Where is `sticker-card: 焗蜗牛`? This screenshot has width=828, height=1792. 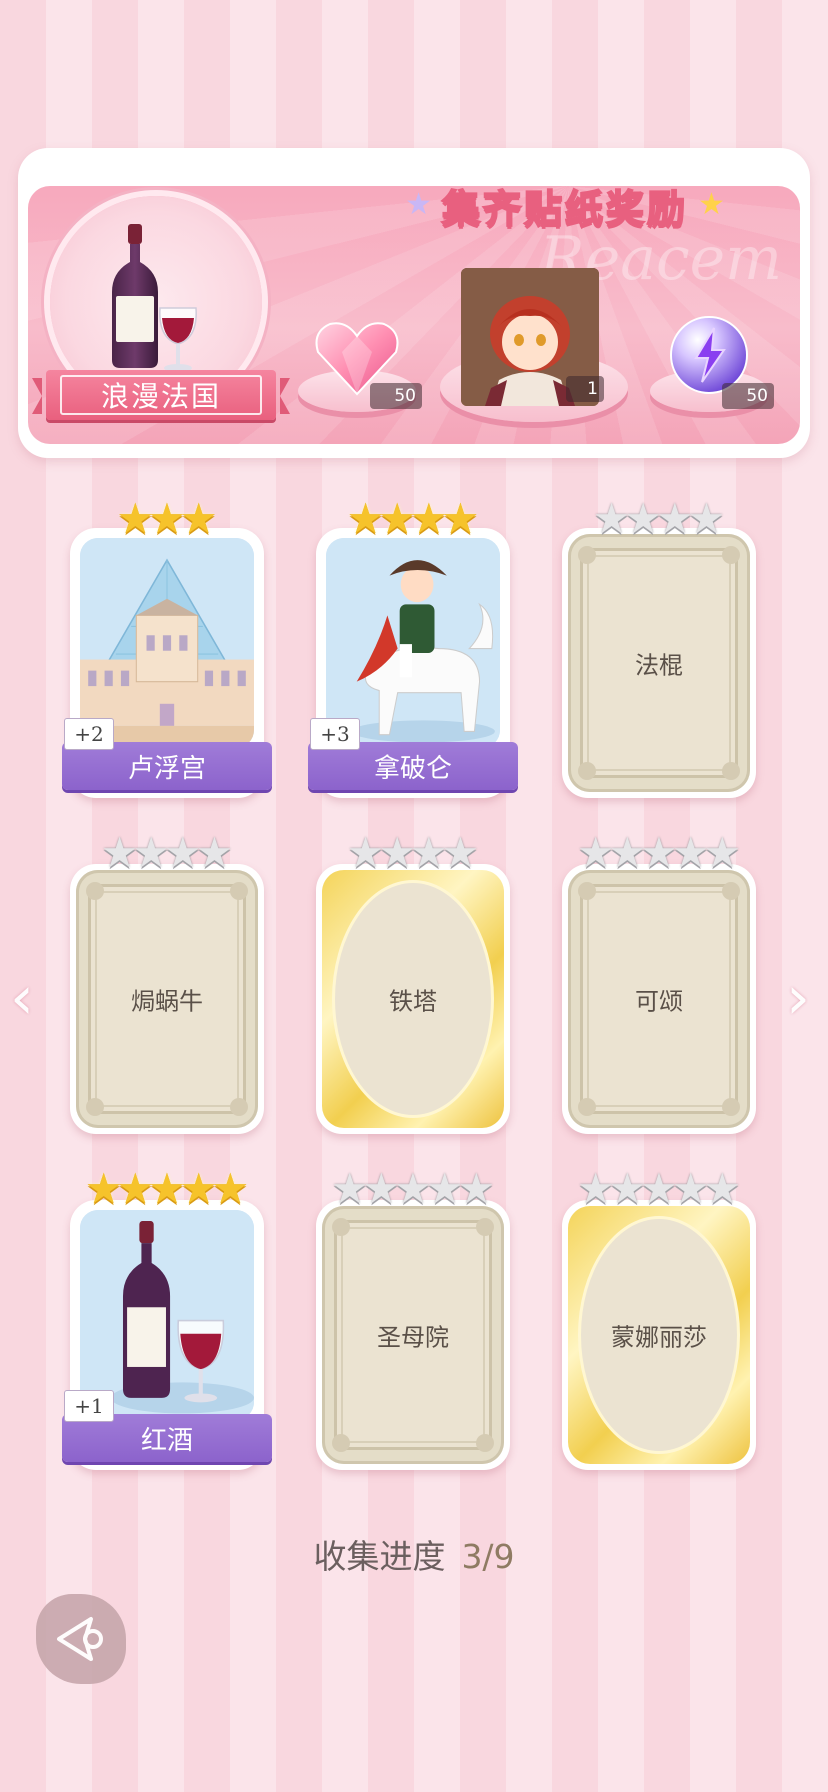 sticker-card: 焗蜗牛 is located at coordinates (167, 999).